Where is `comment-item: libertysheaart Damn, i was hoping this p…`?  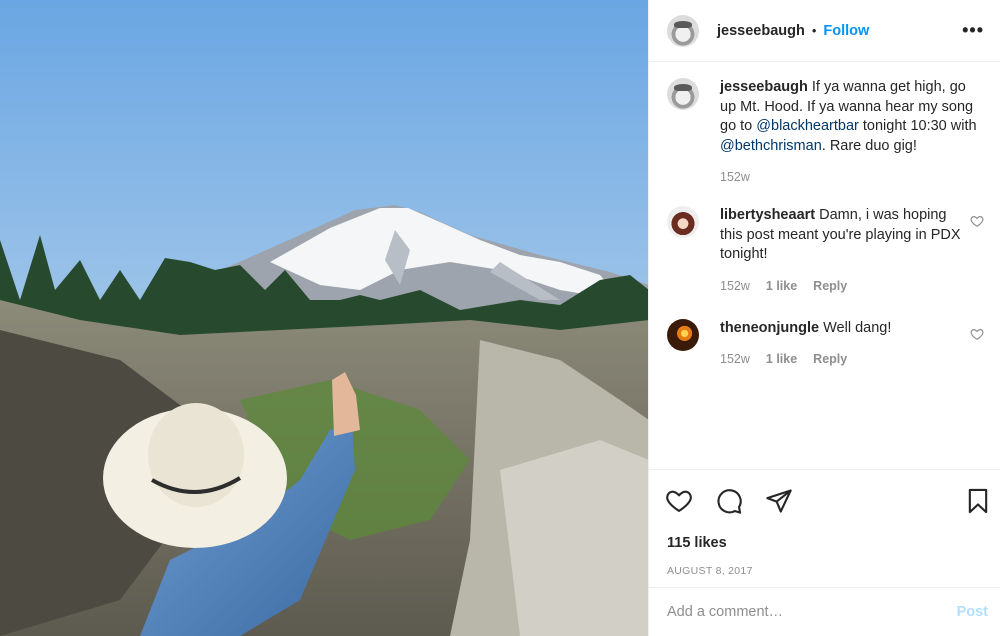
comment-item: libertysheaart Damn, i was hoping this p… is located at coordinates (825, 249).